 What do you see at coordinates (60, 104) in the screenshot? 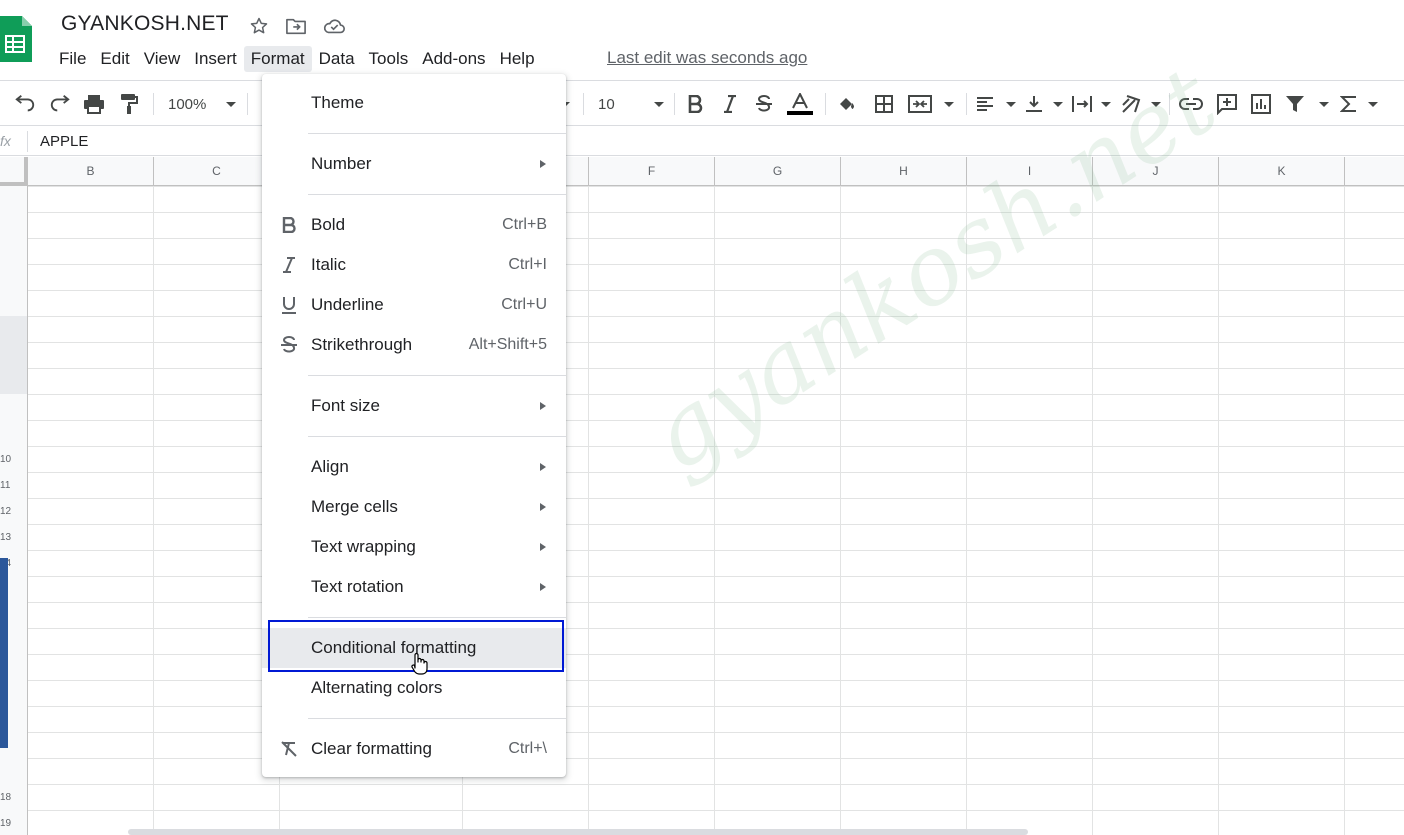
I see `redo-icon` at bounding box center [60, 104].